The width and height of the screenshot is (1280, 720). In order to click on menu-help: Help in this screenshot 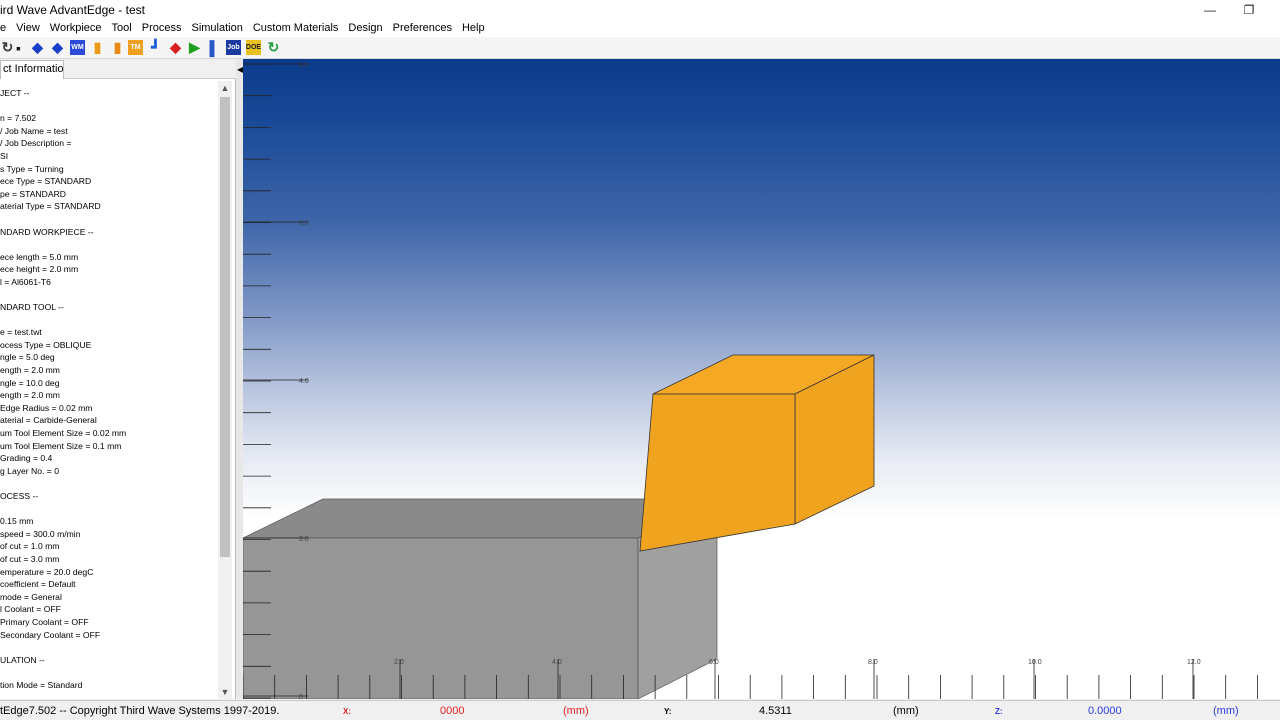, I will do `click(473, 28)`.